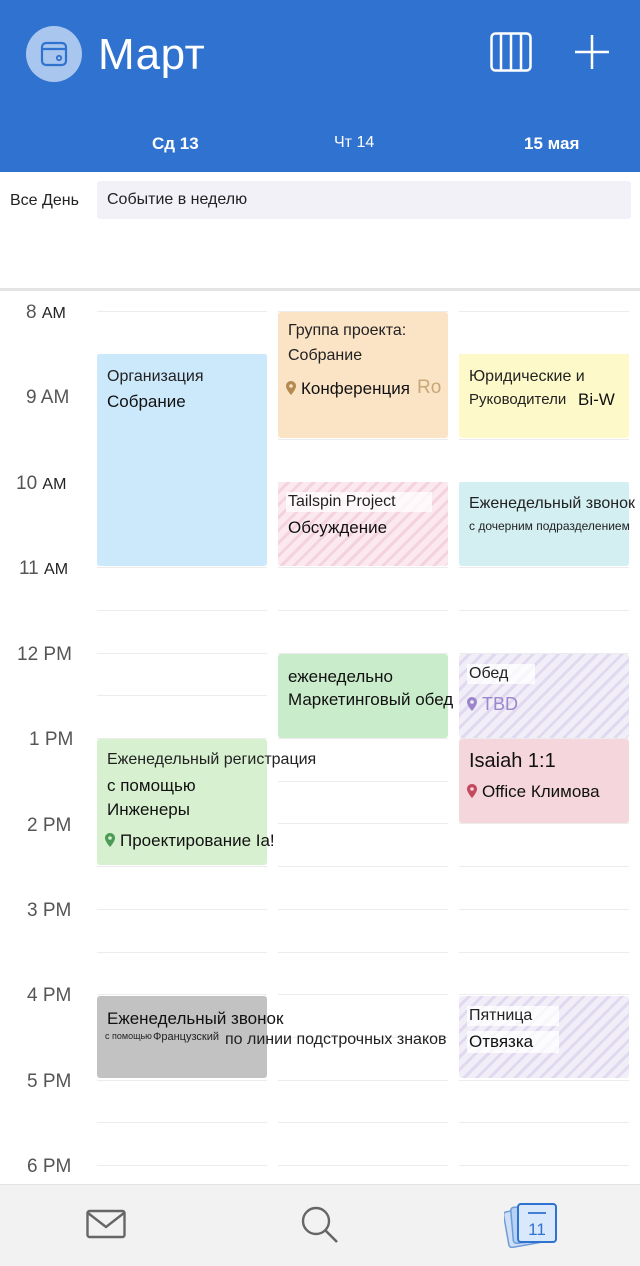  Describe the element at coordinates (148, 809) in the screenshot. I see `event-subtitle-2: Инженеры` at that location.